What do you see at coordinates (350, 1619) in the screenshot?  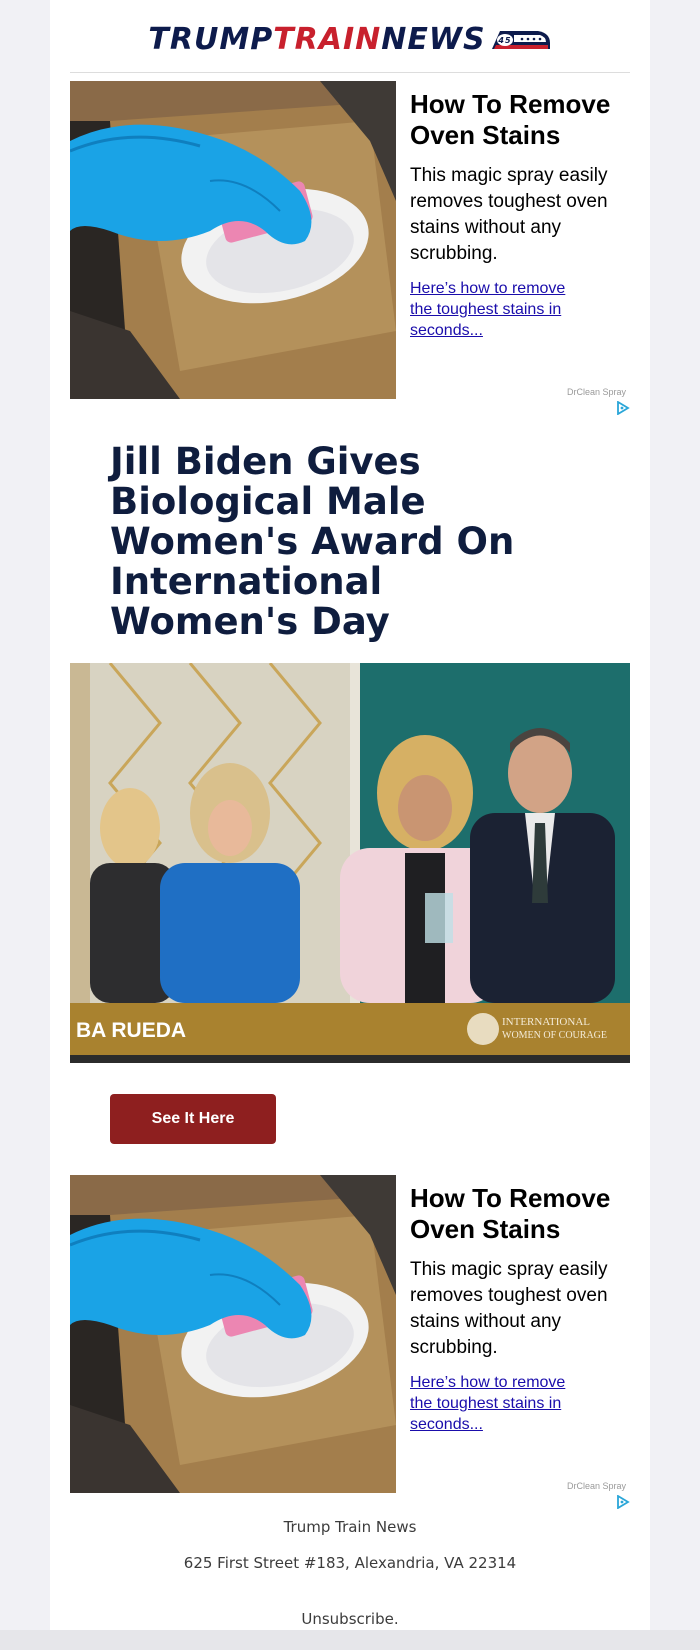 I see `unsubscribe-link: Unsubscribe.` at bounding box center [350, 1619].